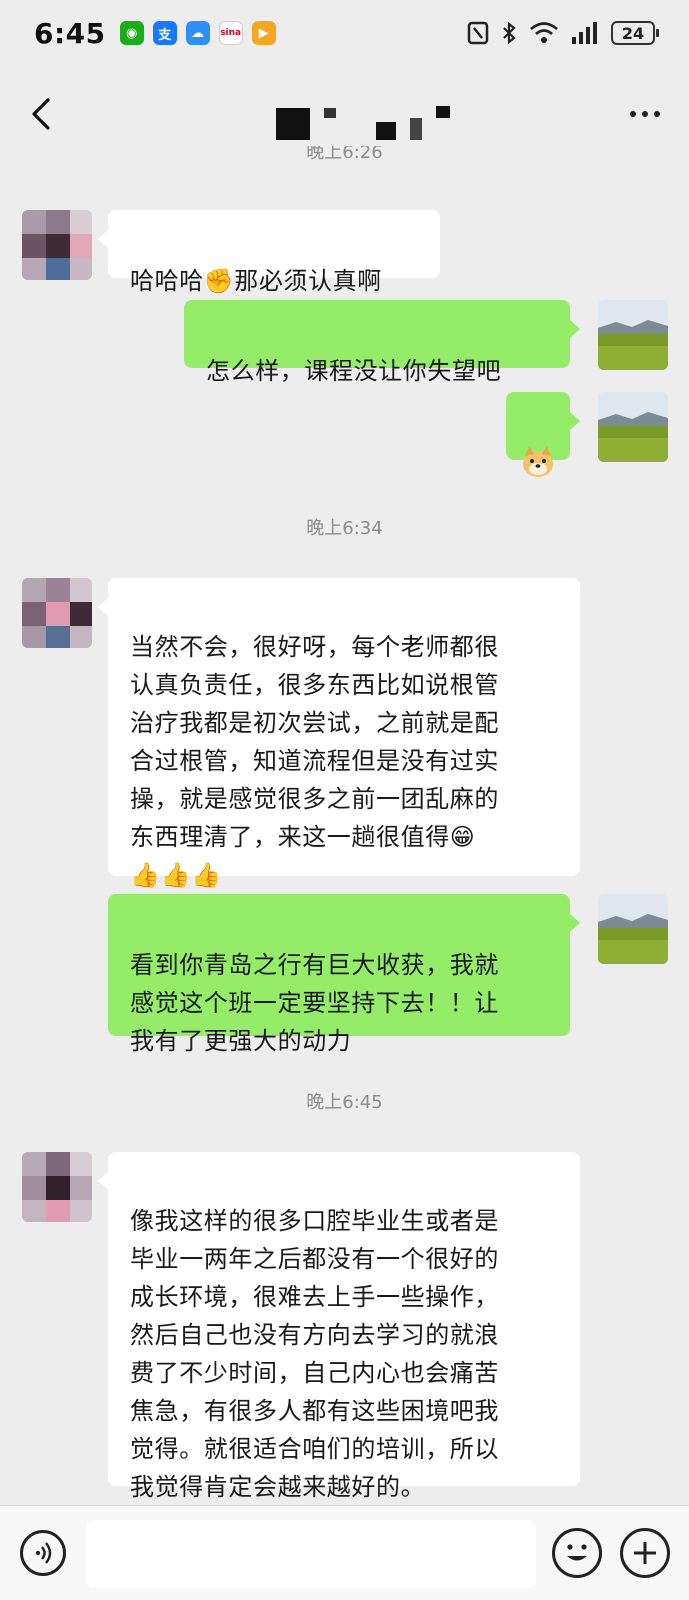 This screenshot has width=689, height=1600. I want to click on contact-name-redacted, so click(363, 121).